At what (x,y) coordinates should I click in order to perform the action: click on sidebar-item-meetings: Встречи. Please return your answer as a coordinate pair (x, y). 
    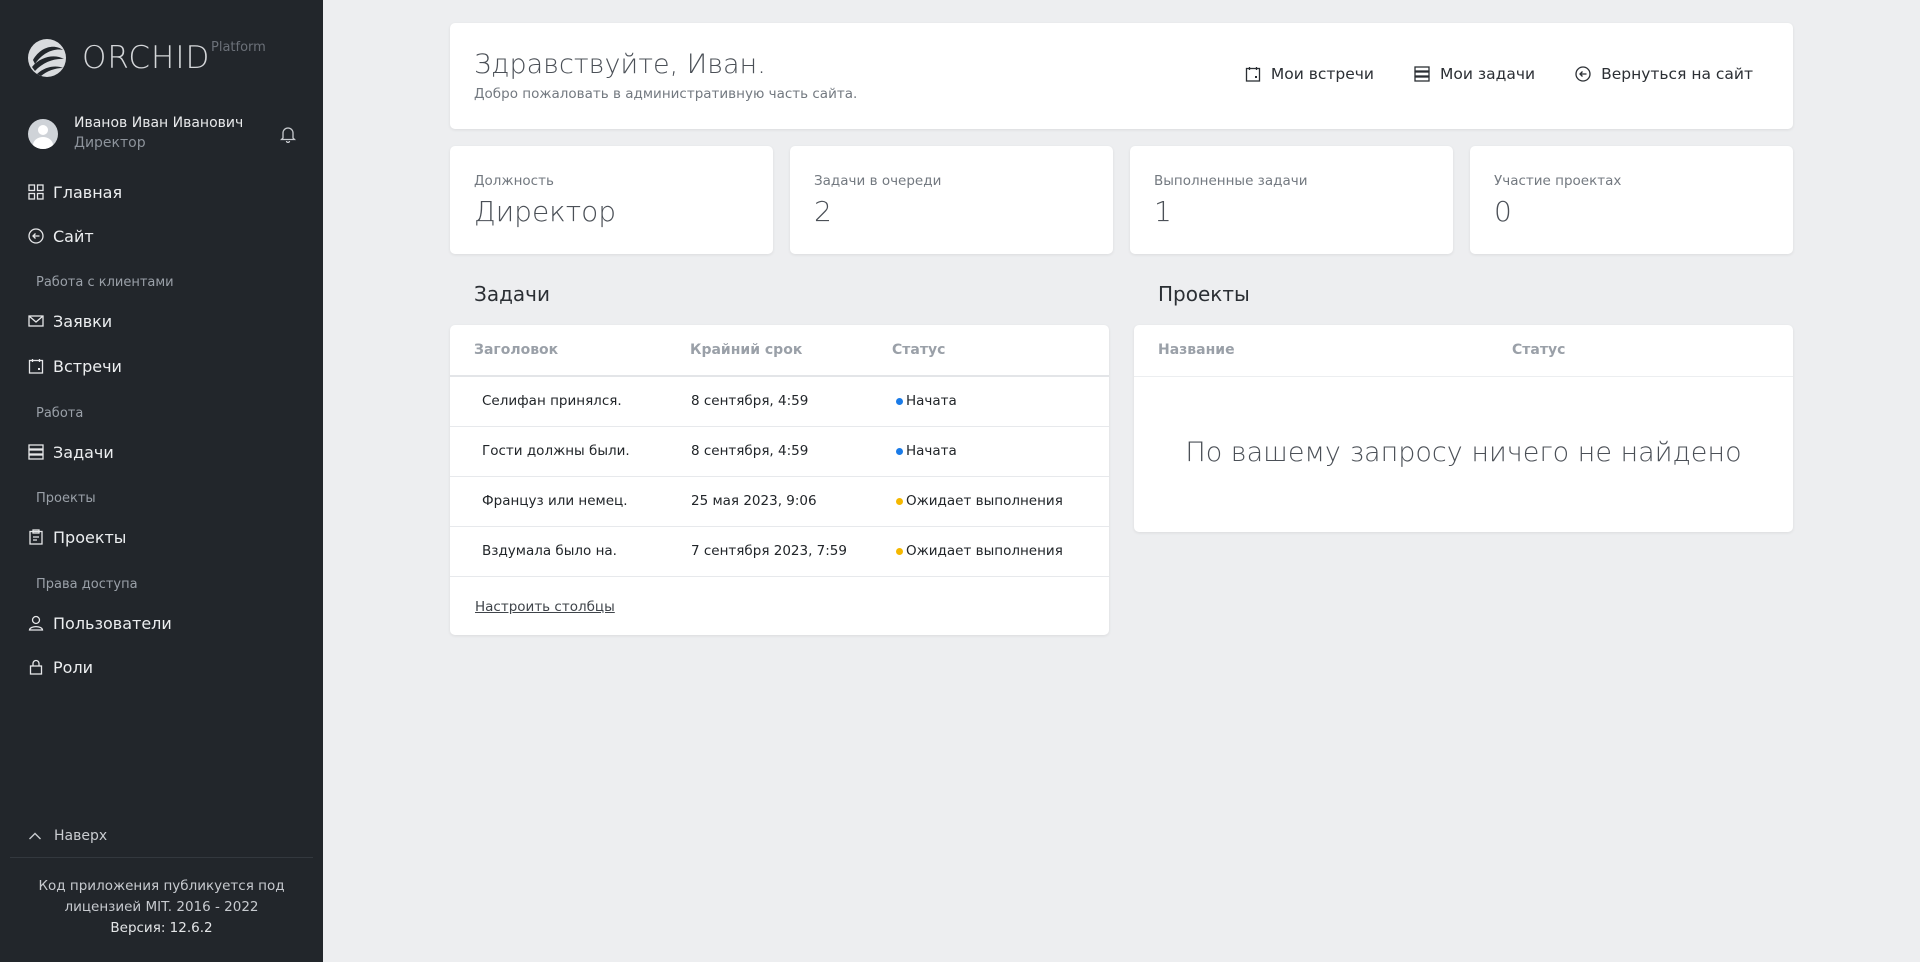
    Looking at the image, I should click on (75, 366).